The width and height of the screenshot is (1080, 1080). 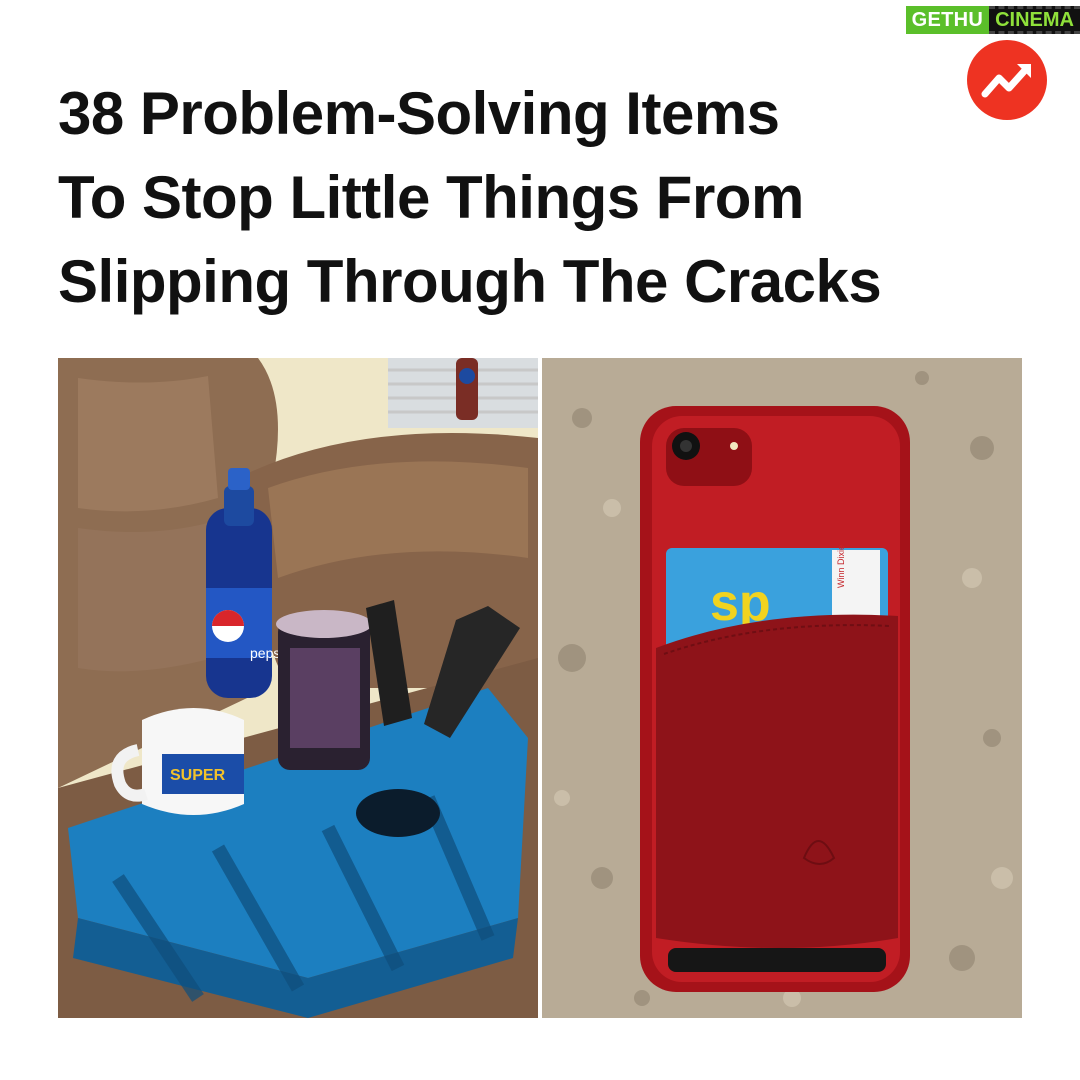 What do you see at coordinates (198, 775) in the screenshot?
I see `mug-label: SUPER` at bounding box center [198, 775].